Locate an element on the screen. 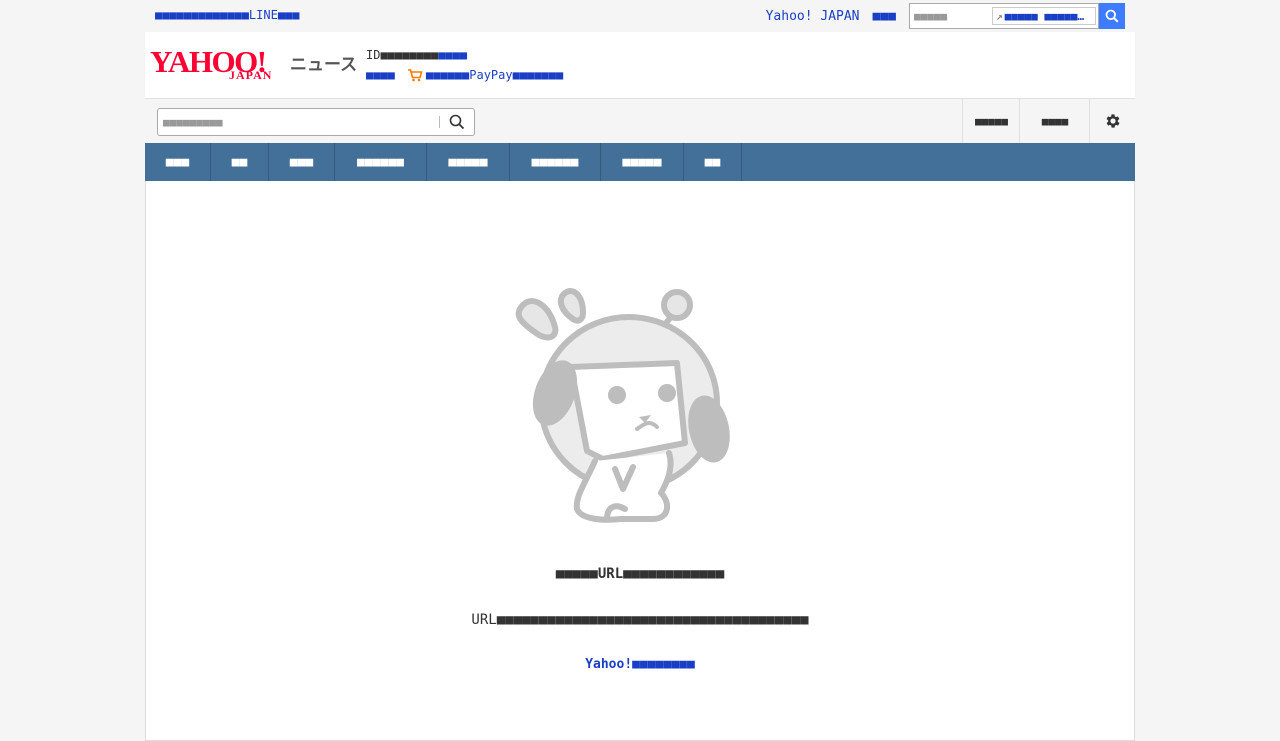 The height and width of the screenshot is (741, 1280). cart-icon is located at coordinates (415, 75).